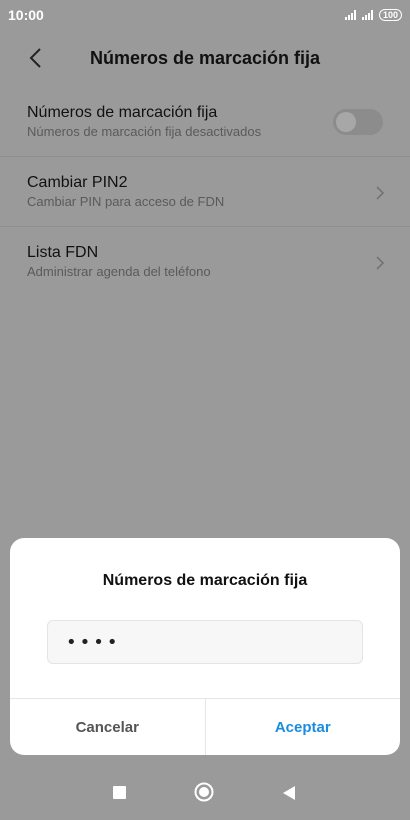 The width and height of the screenshot is (410, 820). What do you see at coordinates (26, 15) in the screenshot?
I see `status-time: 10:00` at bounding box center [26, 15].